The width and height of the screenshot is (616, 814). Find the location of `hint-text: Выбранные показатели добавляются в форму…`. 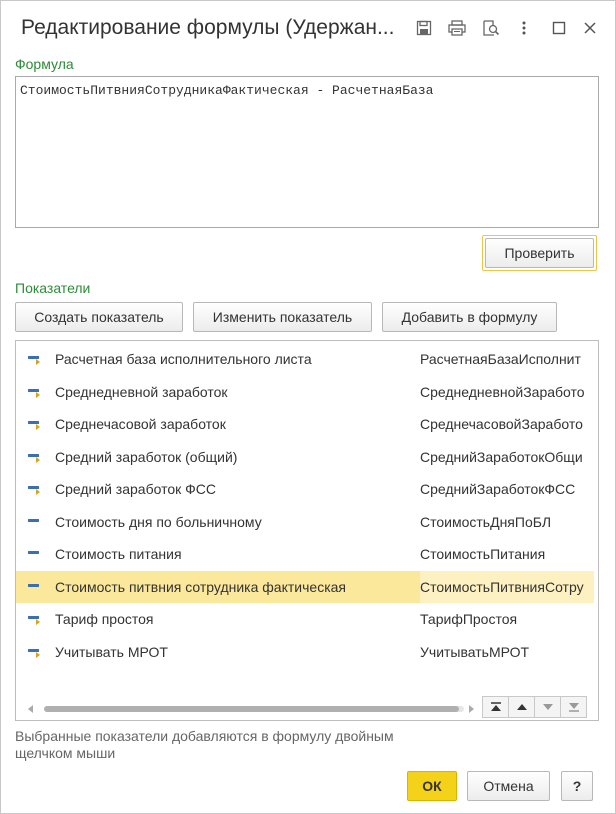

hint-text: Выбранные показатели добавляются в форму… is located at coordinates (204, 744).